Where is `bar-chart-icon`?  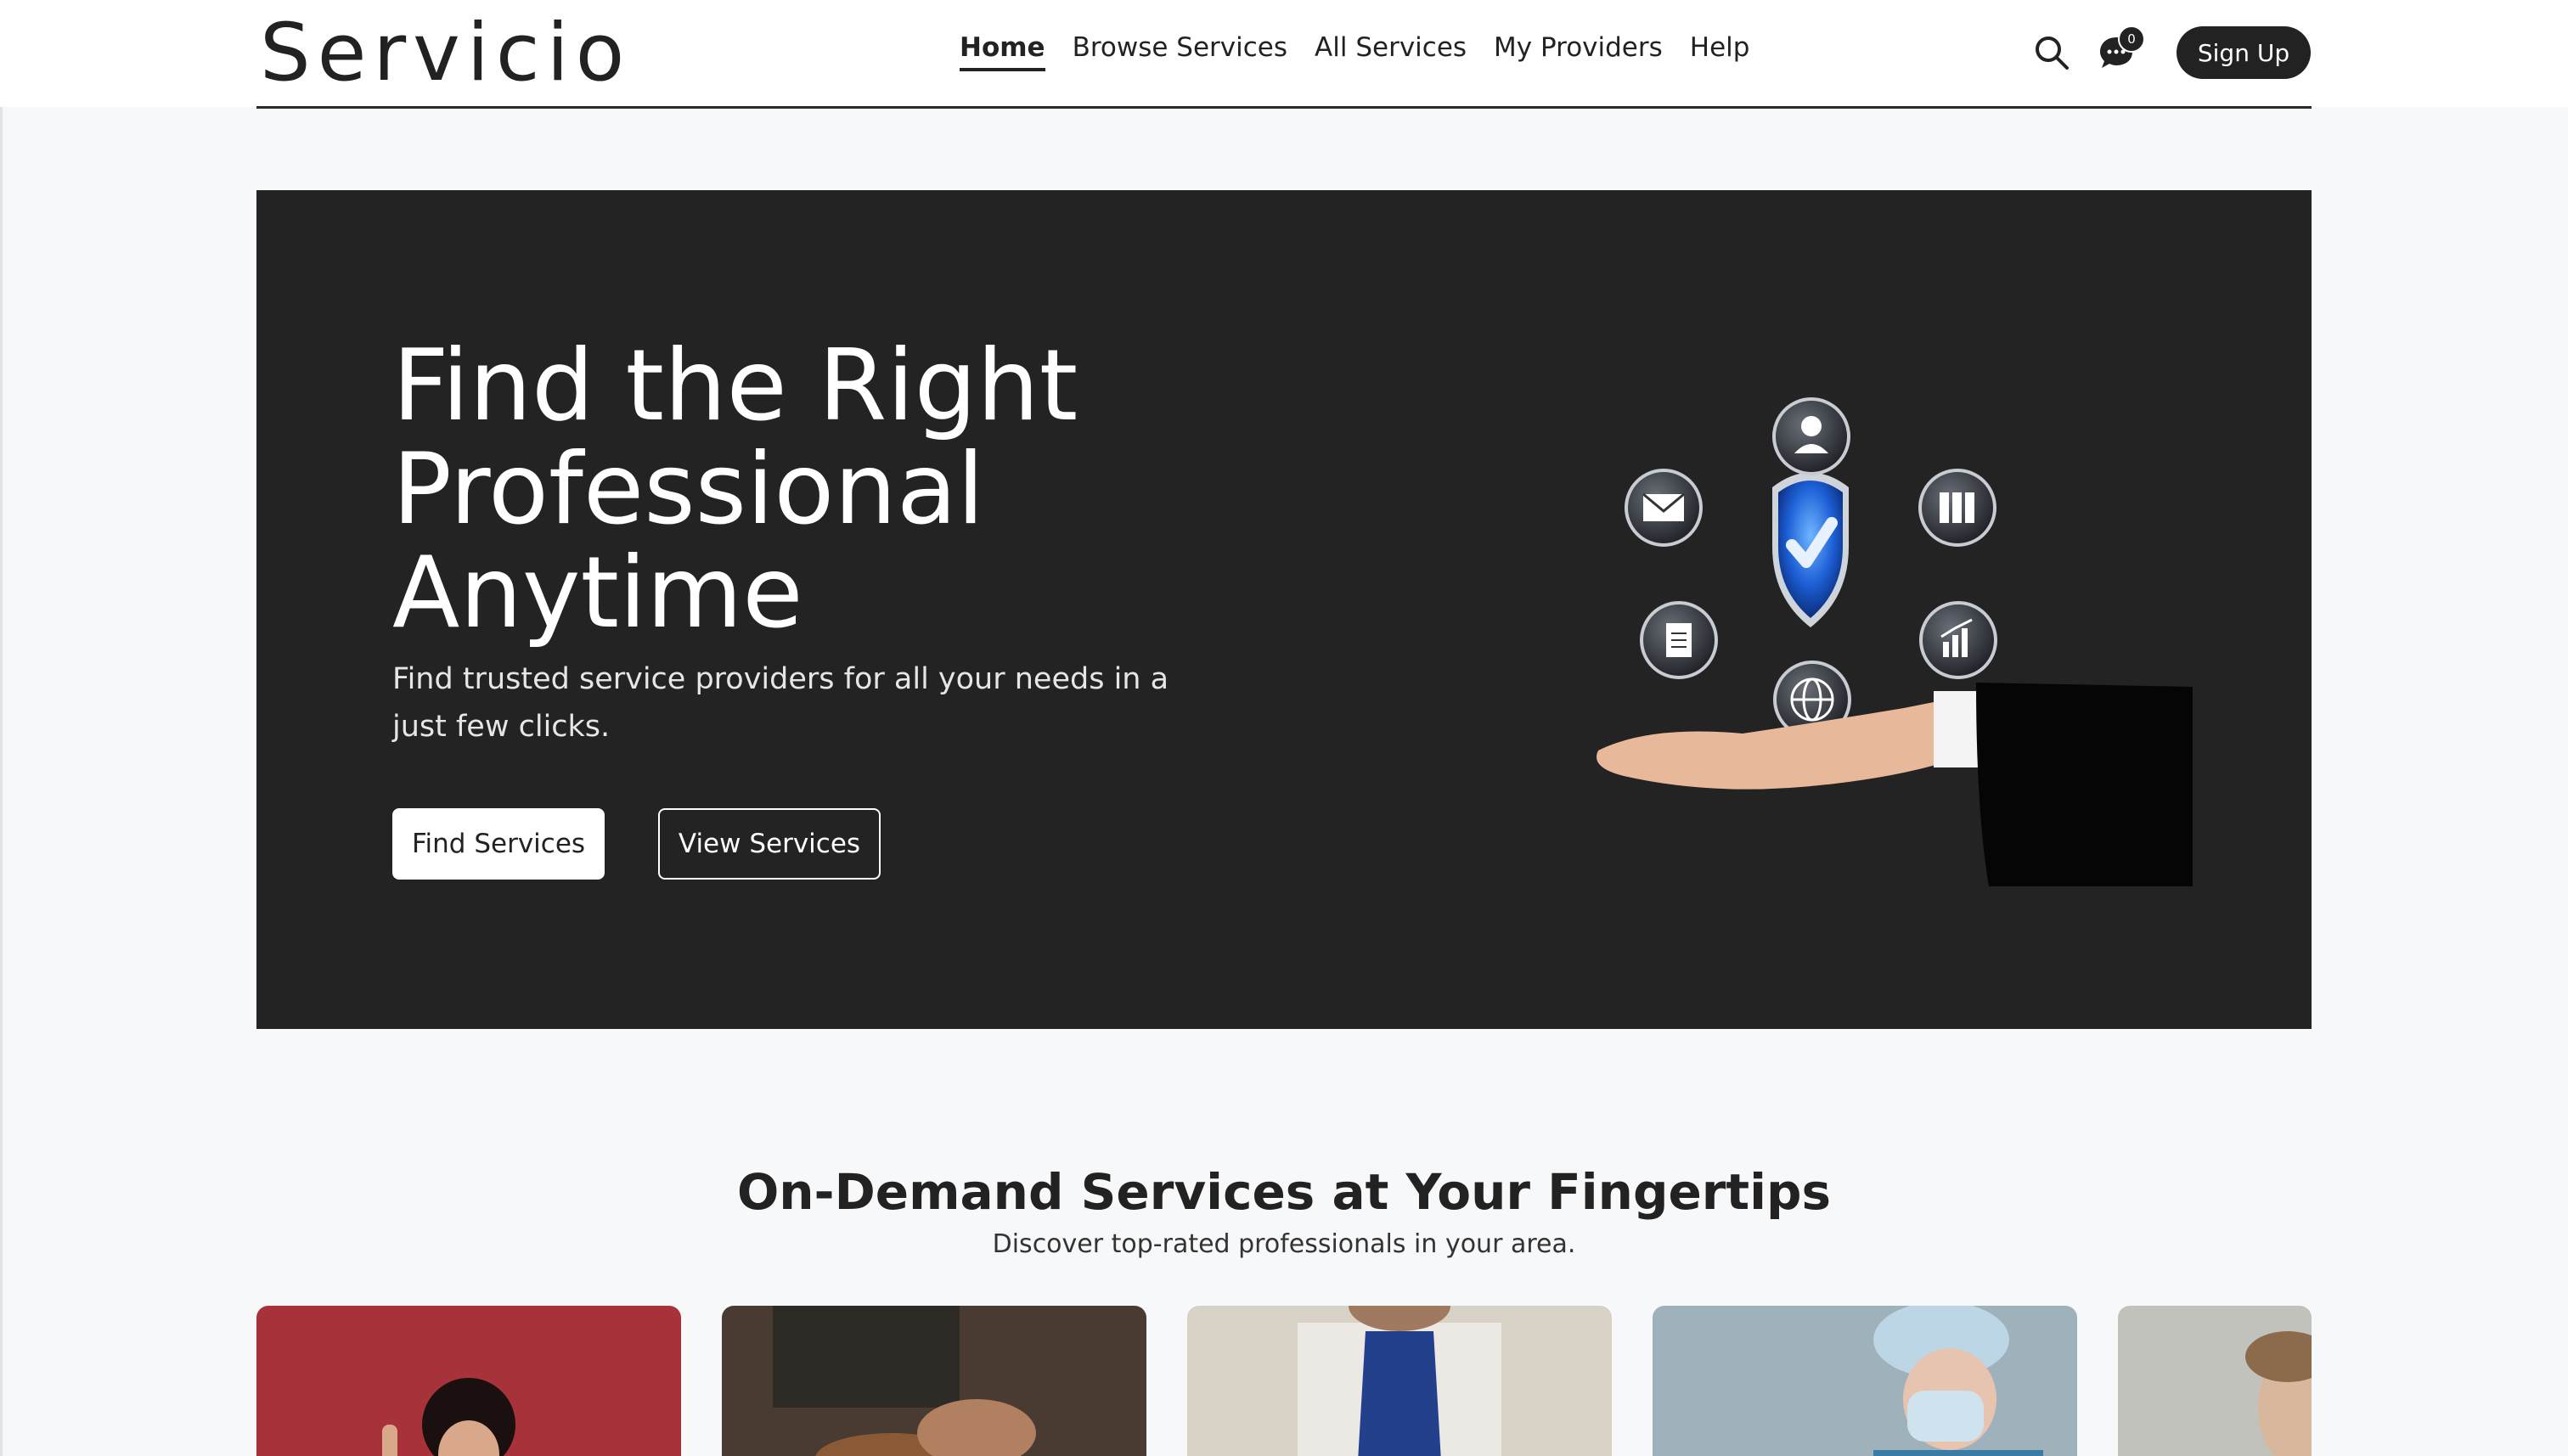
bar-chart-icon is located at coordinates (1958, 640).